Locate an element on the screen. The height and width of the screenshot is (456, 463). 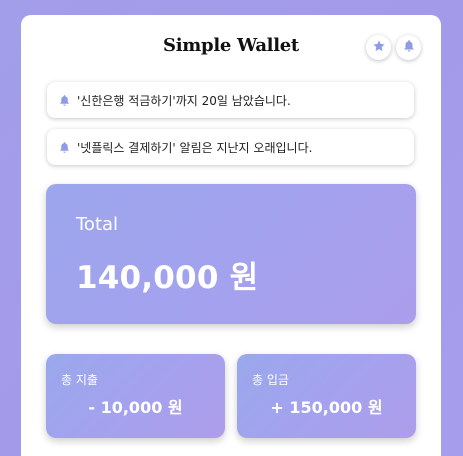
notice-text: '신한은행 적금하기'까지 20일 남았습니다. is located at coordinates (184, 100).